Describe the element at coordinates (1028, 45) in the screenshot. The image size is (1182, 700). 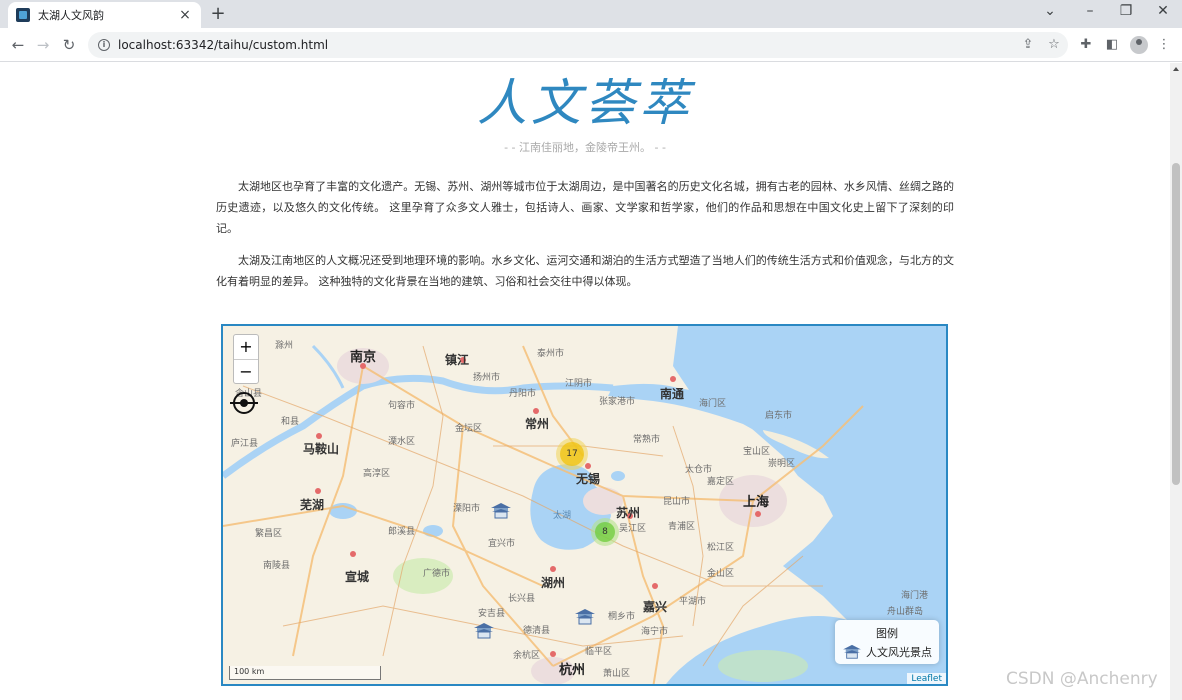
I see `share-icon: ⇪` at that location.